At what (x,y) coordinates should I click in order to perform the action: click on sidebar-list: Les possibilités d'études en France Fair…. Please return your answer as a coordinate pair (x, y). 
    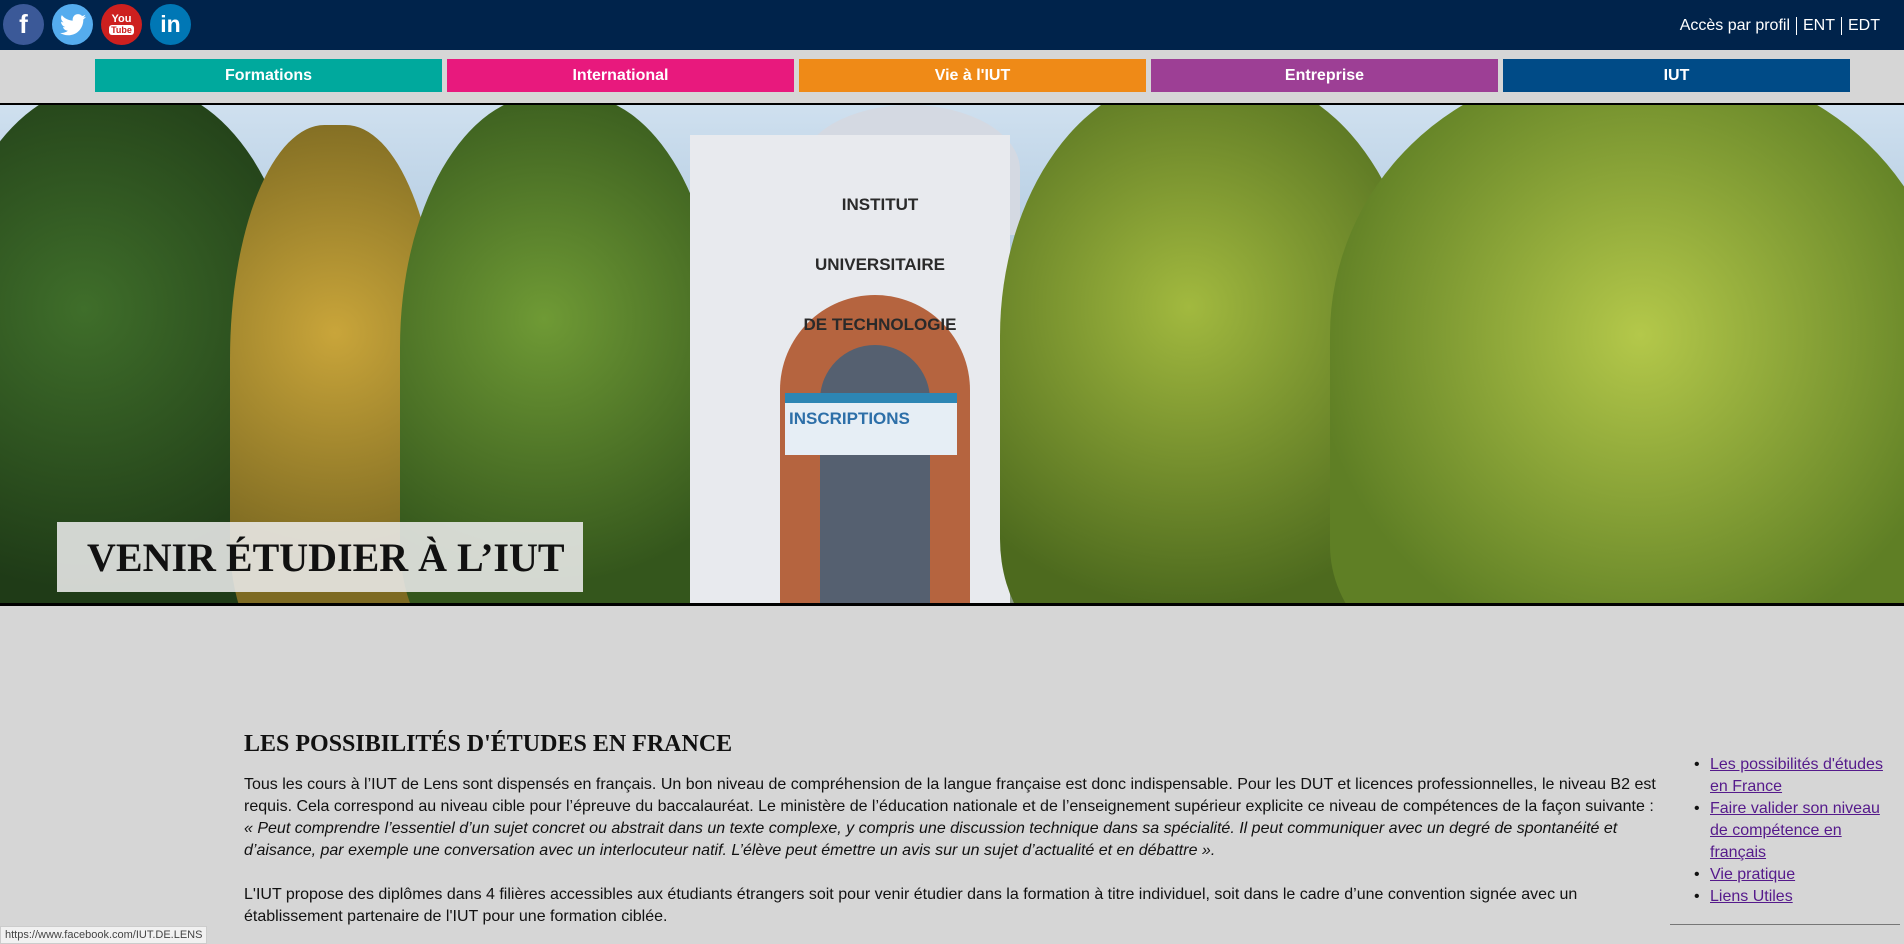
    Looking at the image, I should click on (1785, 831).